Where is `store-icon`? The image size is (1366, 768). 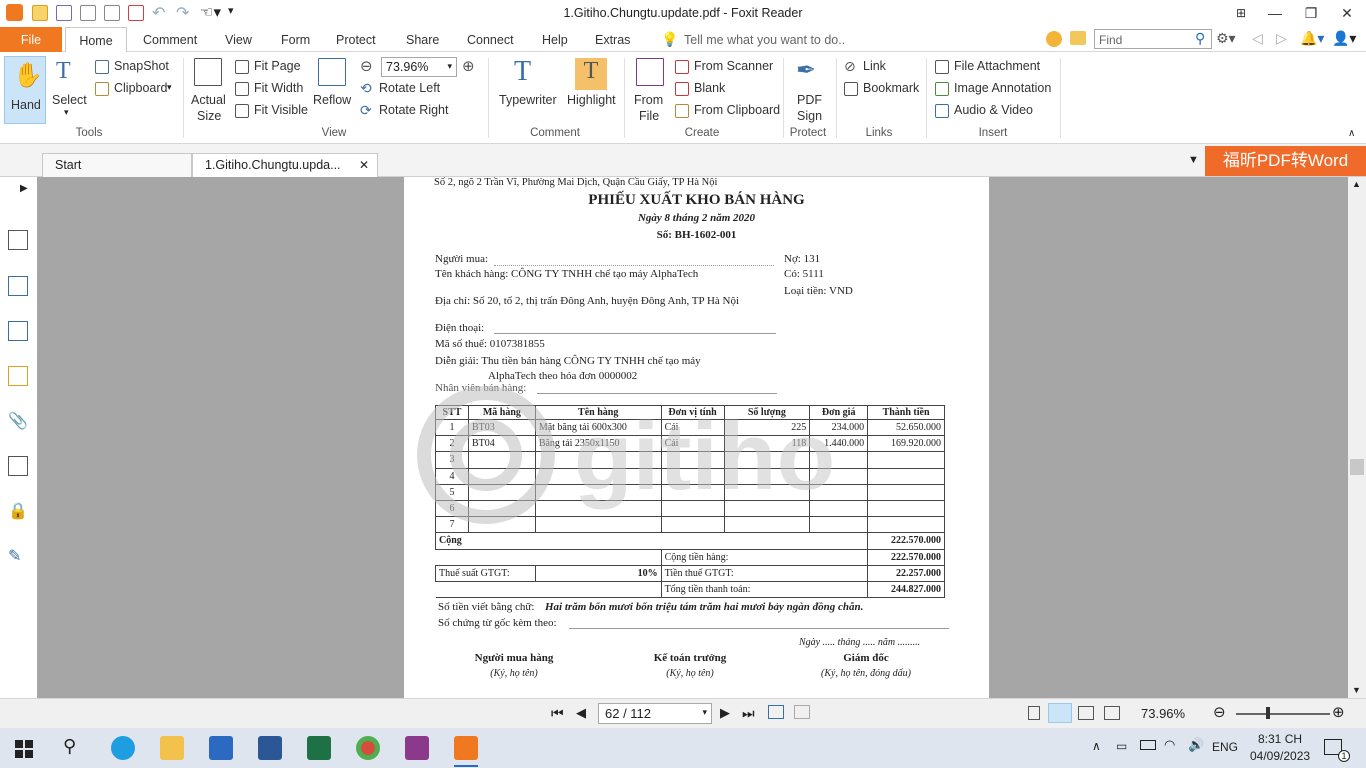
store-icon is located at coordinates (221, 748).